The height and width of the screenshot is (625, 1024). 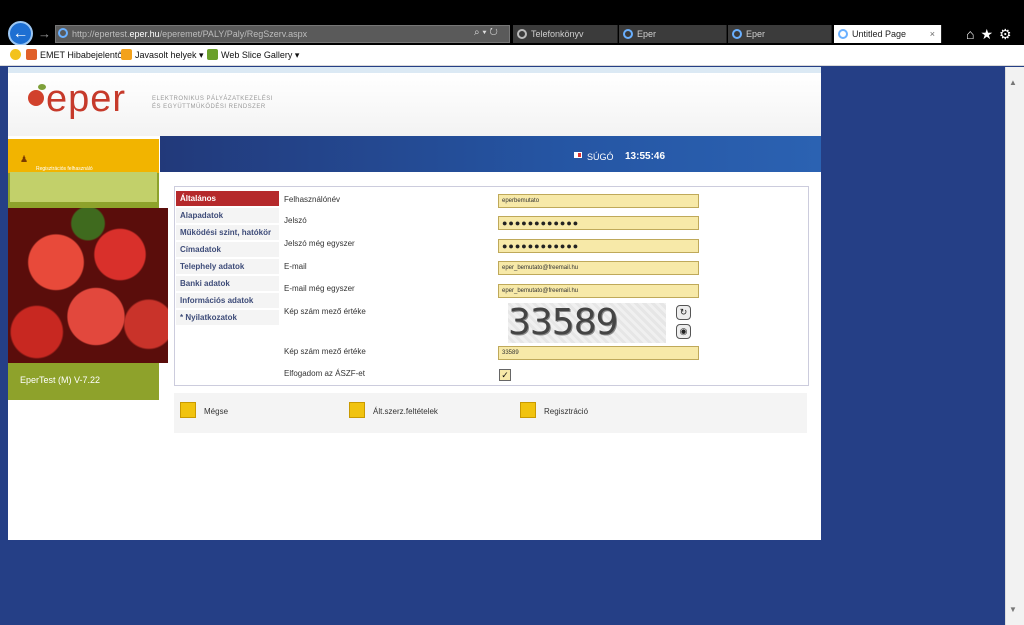 What do you see at coordinates (1013, 609) in the screenshot?
I see `scroll-down-icon: ▼` at bounding box center [1013, 609].